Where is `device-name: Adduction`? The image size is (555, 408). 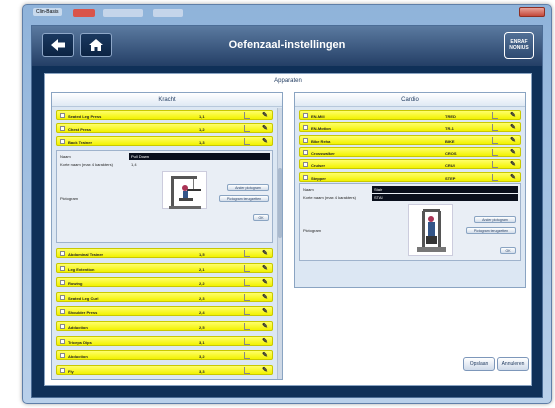
device-name: Adduction is located at coordinates (78, 327).